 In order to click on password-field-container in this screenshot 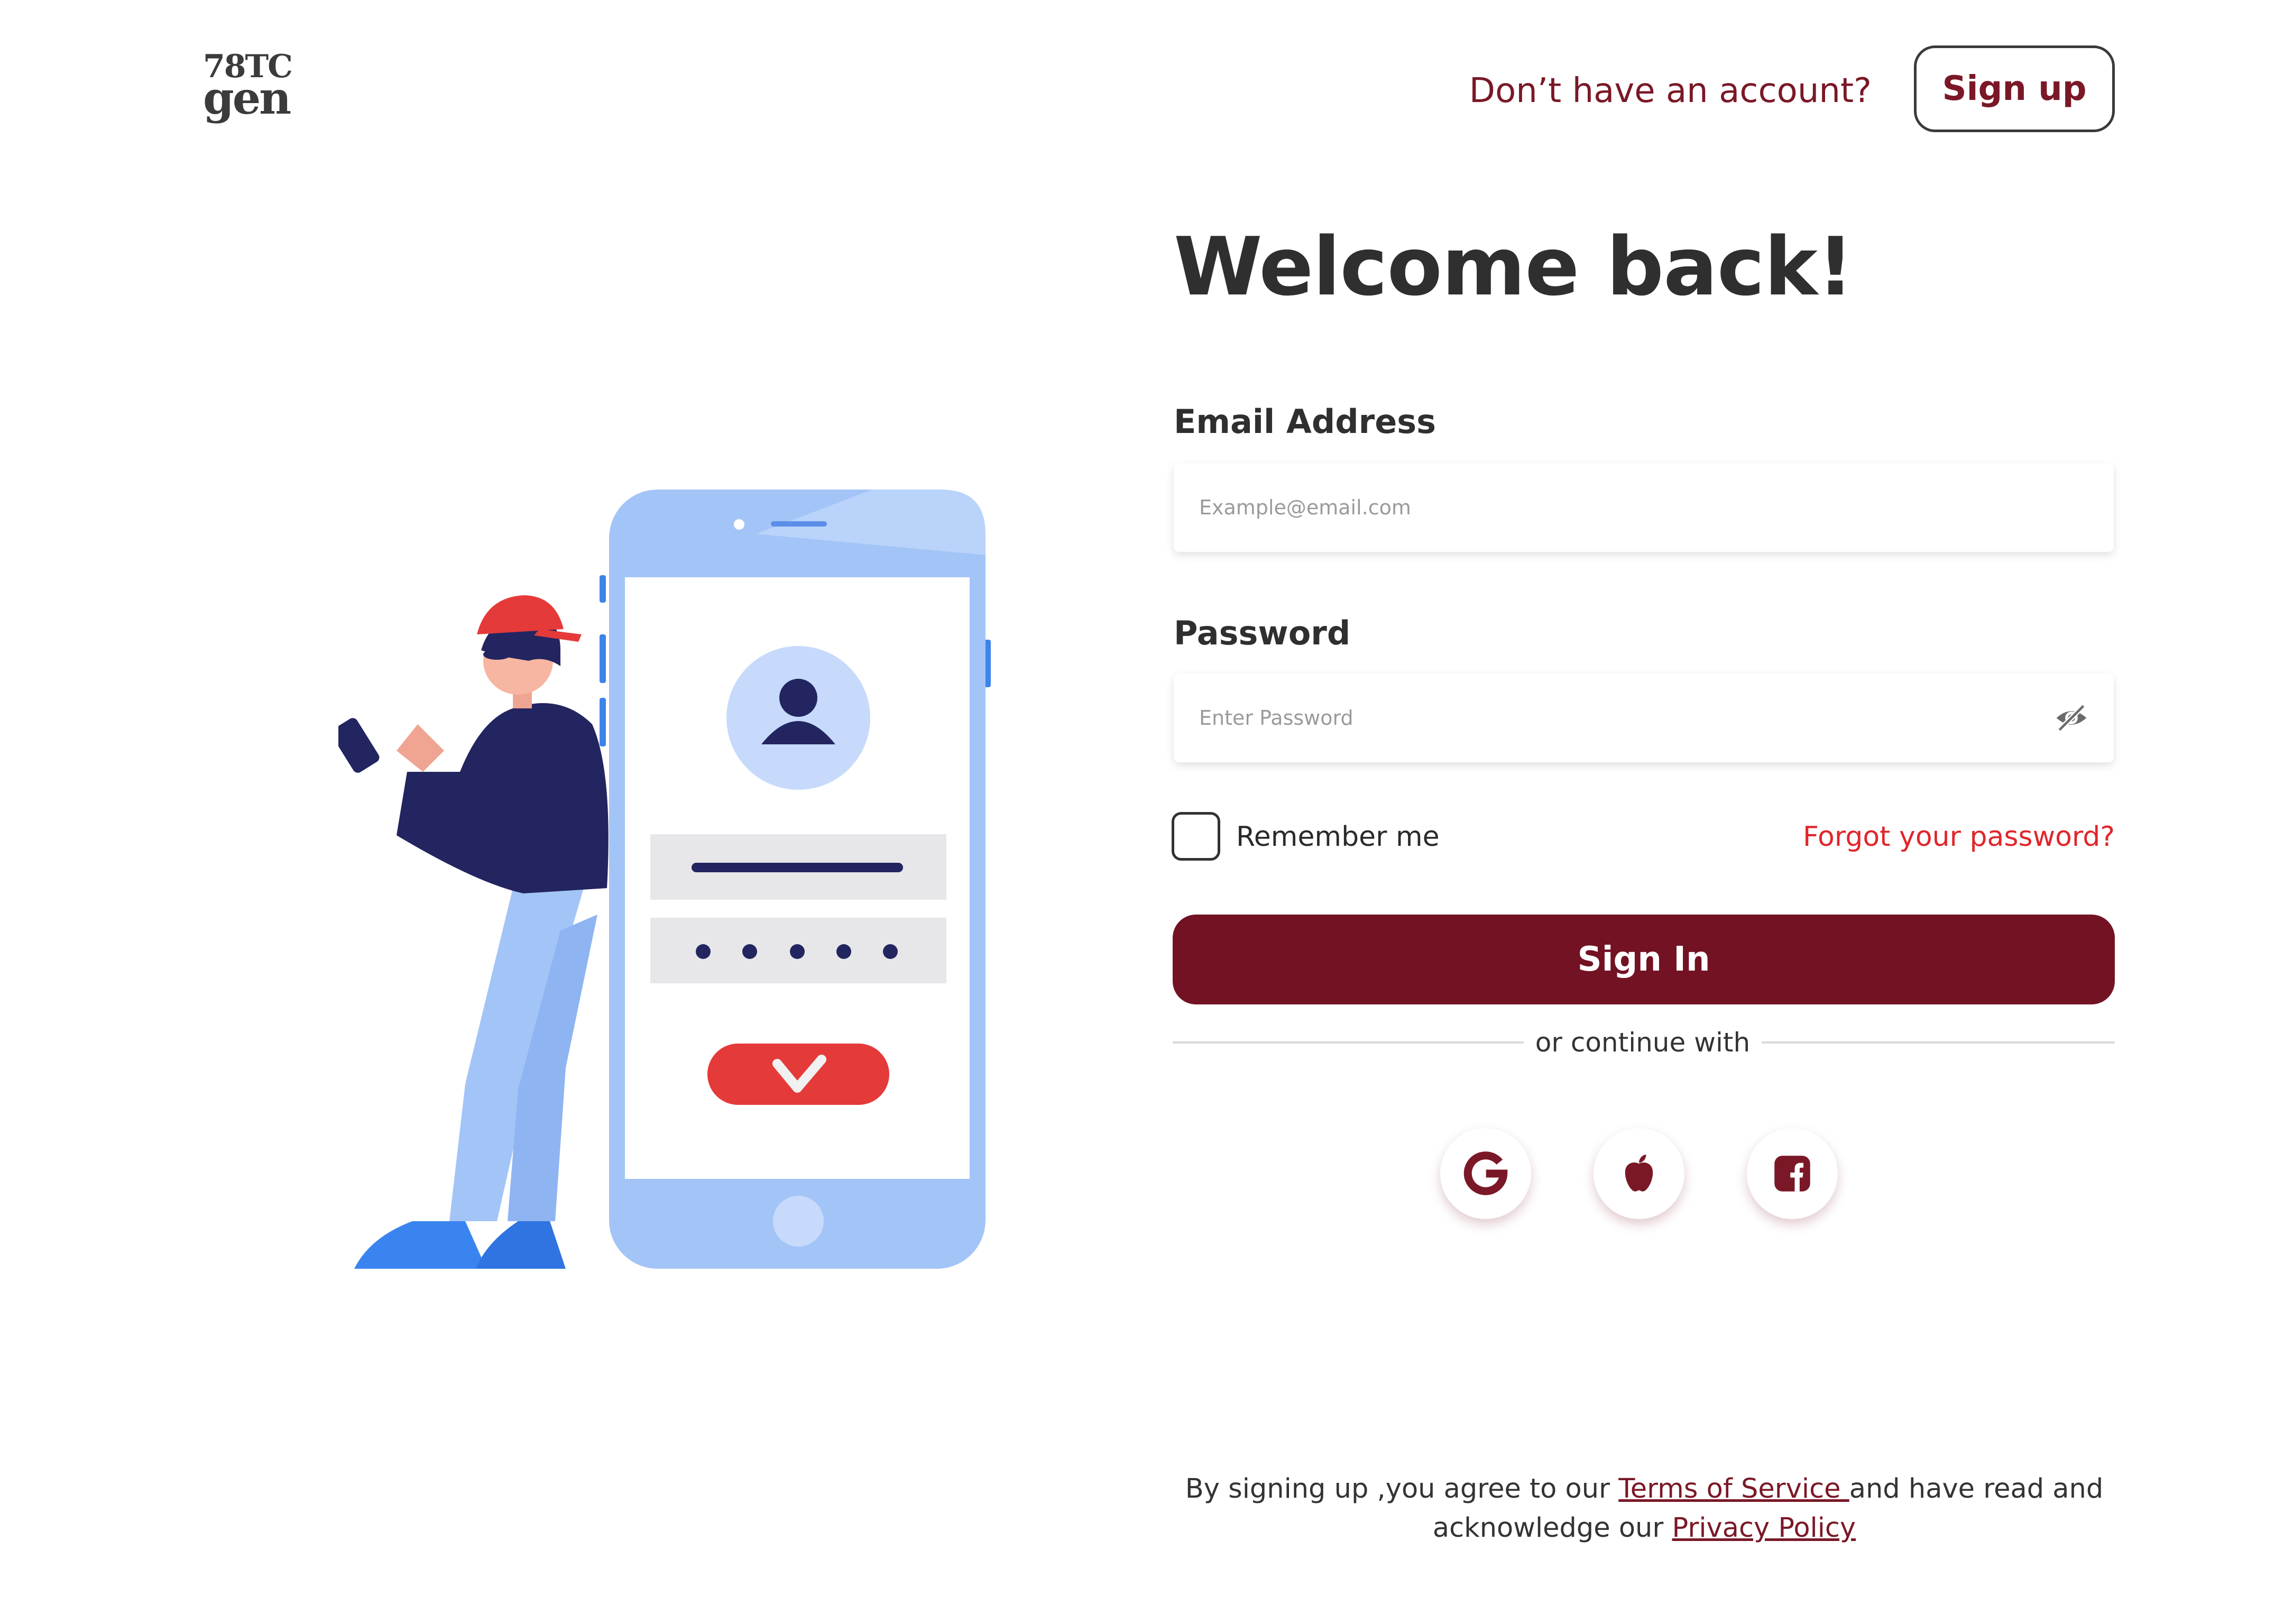, I will do `click(1644, 717)`.